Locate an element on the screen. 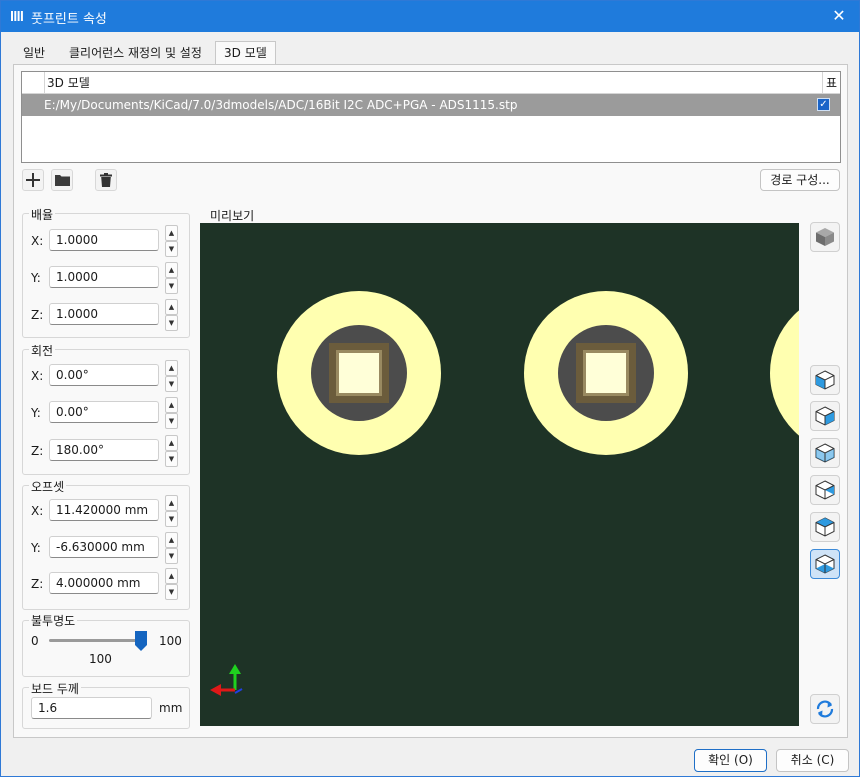 This screenshot has height=777, width=860. rotation-x-spin-down: ▼ is located at coordinates (171, 384).